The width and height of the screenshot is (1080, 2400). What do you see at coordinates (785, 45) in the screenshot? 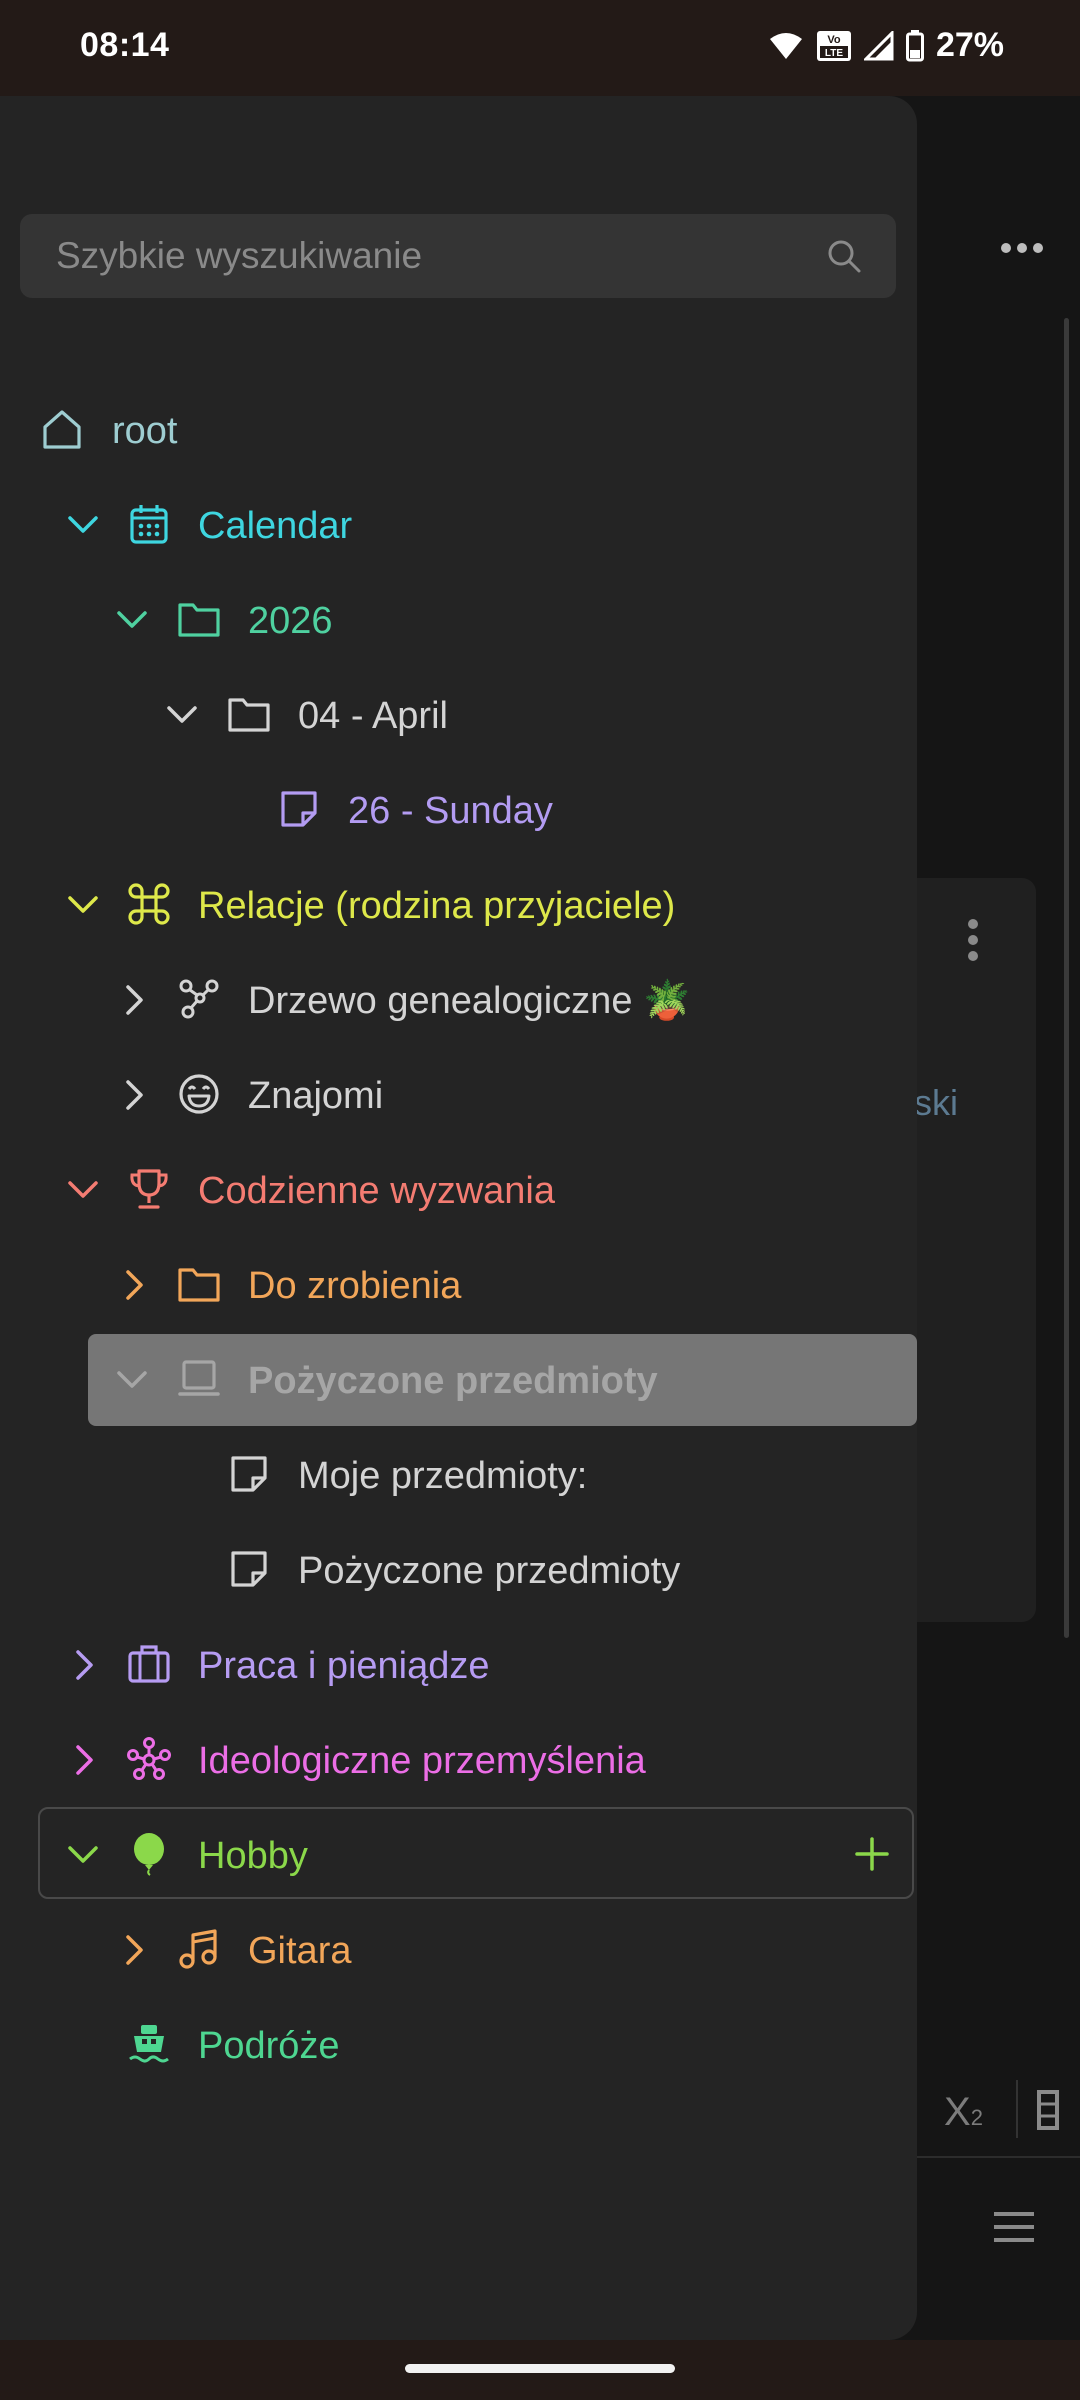
I see `wifi-icon` at bounding box center [785, 45].